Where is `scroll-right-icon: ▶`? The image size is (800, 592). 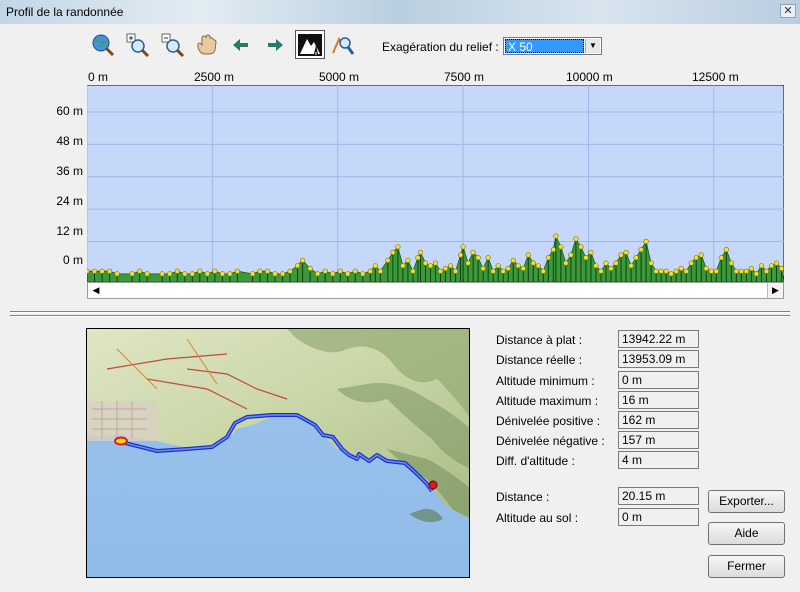
scroll-right-icon: ▶ is located at coordinates (775, 290).